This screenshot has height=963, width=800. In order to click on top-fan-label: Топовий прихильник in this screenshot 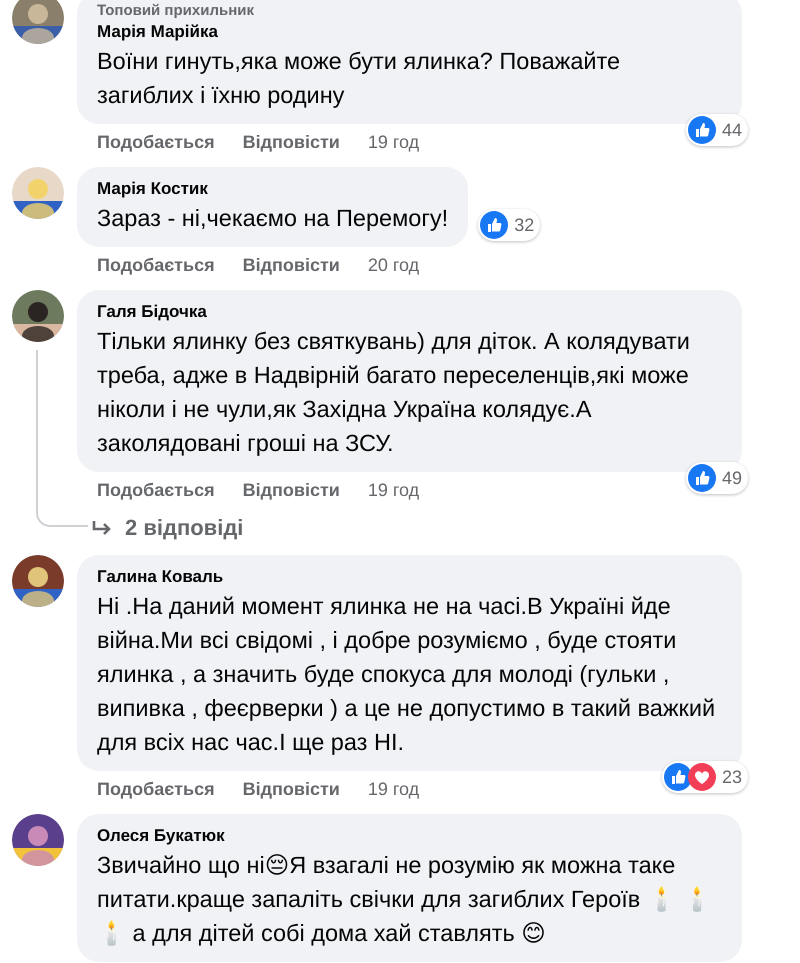, I will do `click(175, 11)`.